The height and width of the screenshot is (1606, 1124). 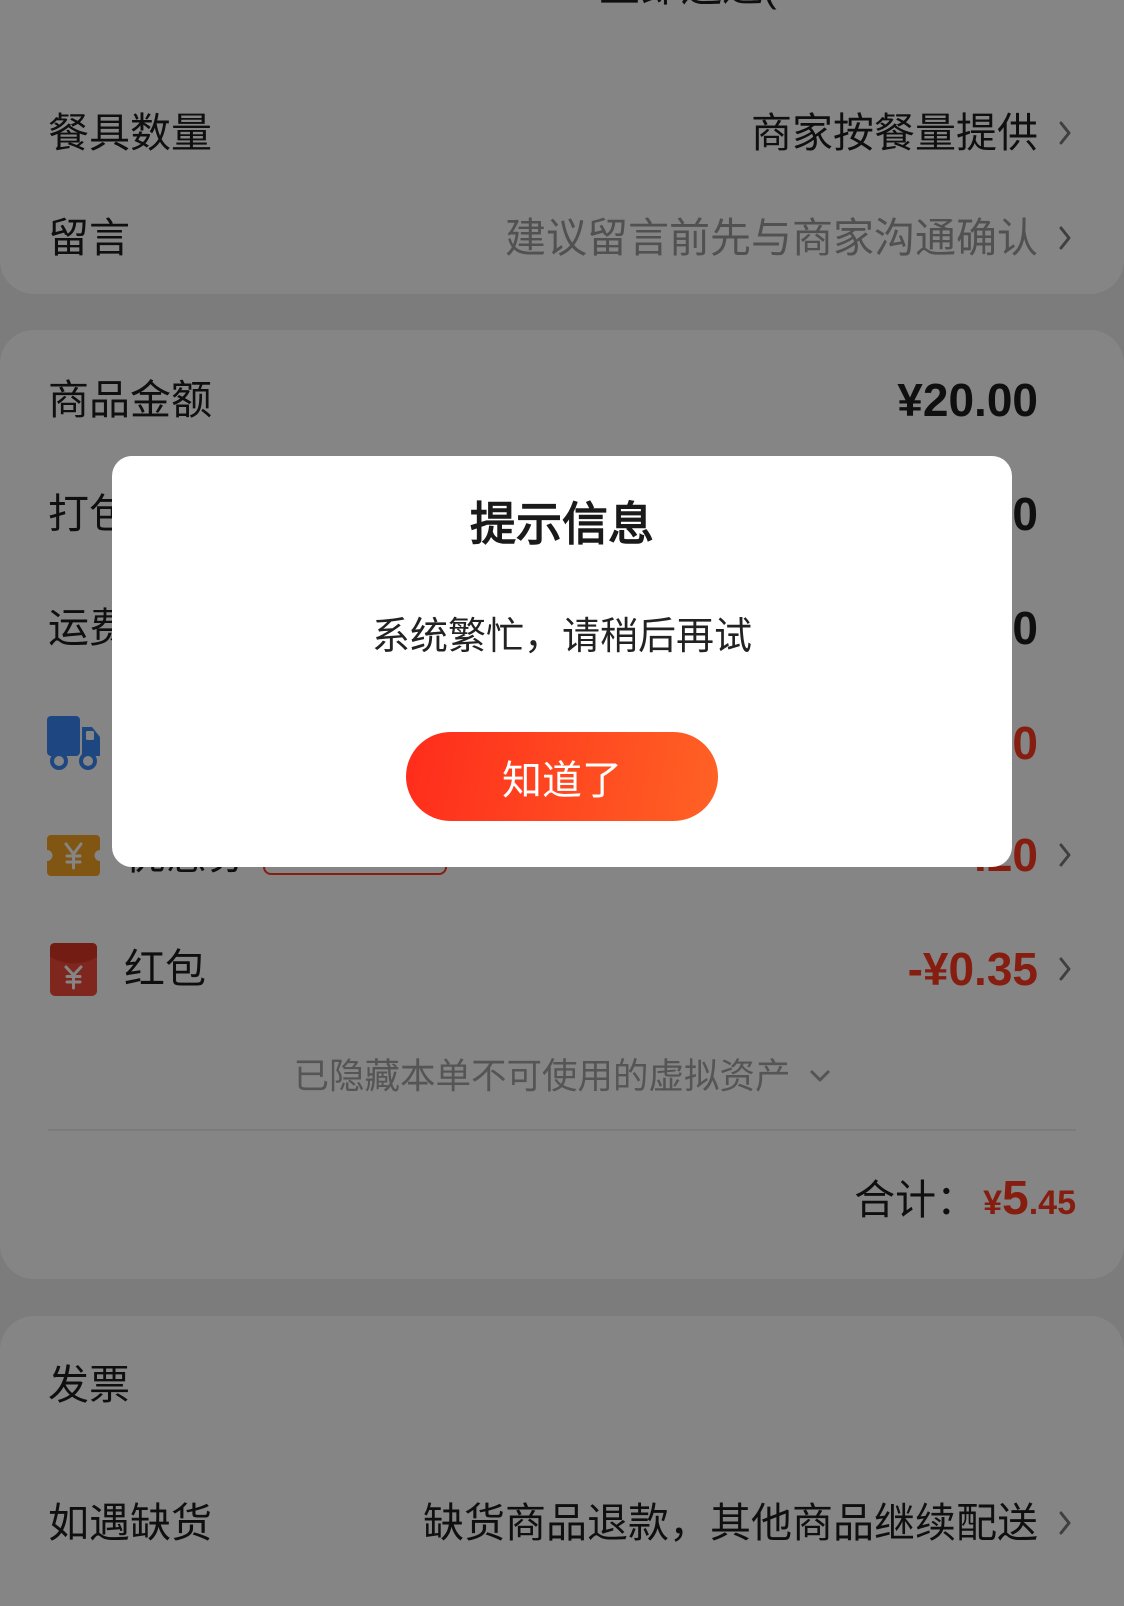 What do you see at coordinates (562, 776) in the screenshot?
I see `confirm-button: 知道了` at bounding box center [562, 776].